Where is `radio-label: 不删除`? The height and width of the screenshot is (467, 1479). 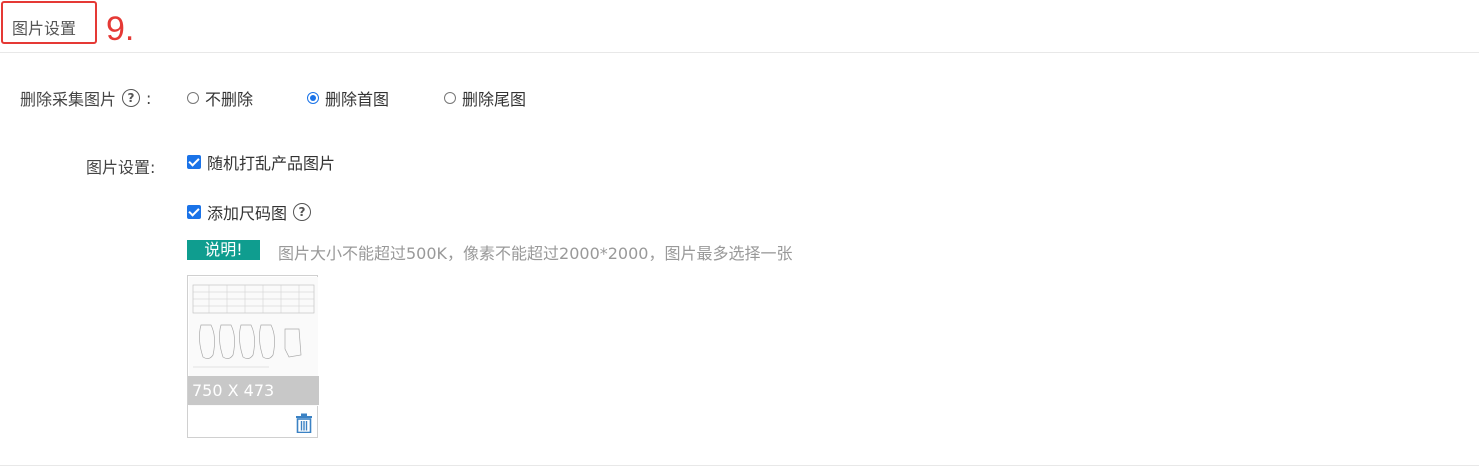 radio-label: 不删除 is located at coordinates (229, 99).